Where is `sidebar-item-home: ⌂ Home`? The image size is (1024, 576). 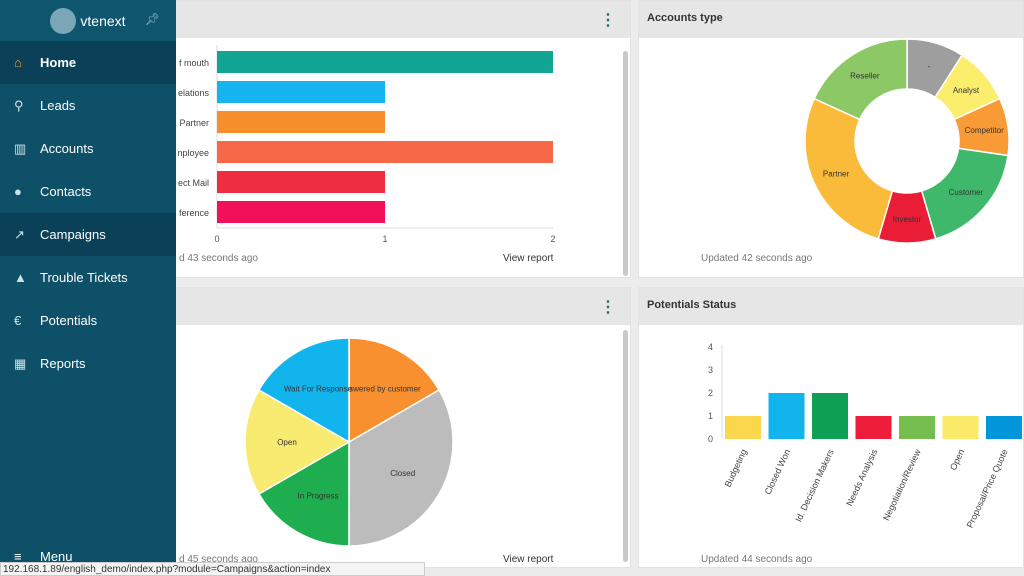
sidebar-item-home: ⌂ Home is located at coordinates (88, 62).